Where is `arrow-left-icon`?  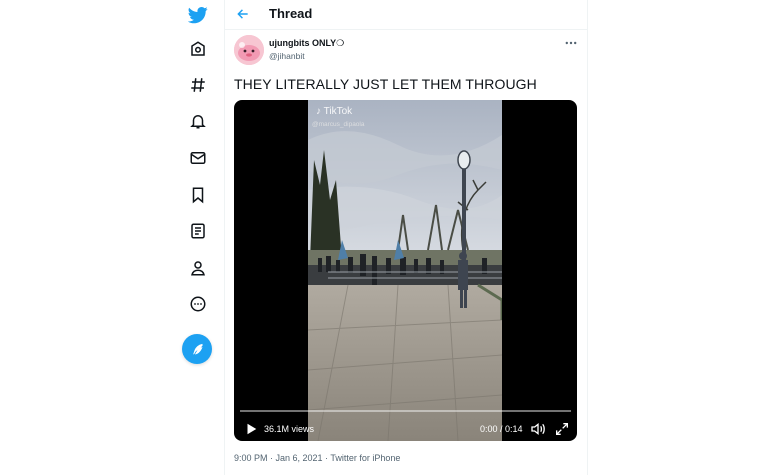 arrow-left-icon is located at coordinates (242, 14).